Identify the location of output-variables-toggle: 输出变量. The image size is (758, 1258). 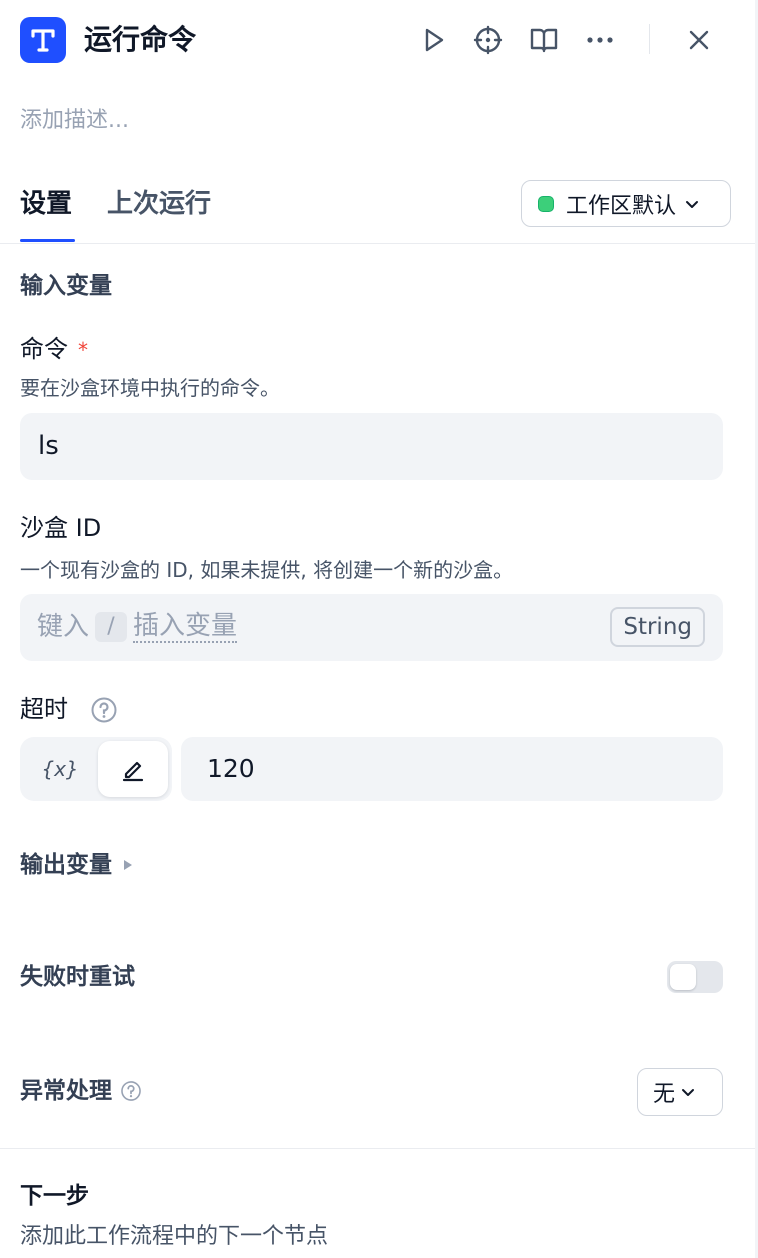
(77, 865).